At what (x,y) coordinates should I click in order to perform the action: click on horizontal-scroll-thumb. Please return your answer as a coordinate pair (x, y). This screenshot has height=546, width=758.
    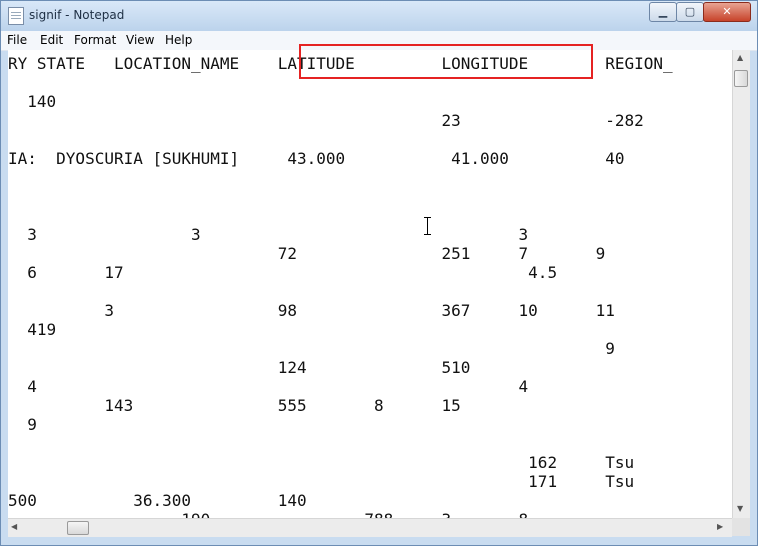
    Looking at the image, I should click on (78, 528).